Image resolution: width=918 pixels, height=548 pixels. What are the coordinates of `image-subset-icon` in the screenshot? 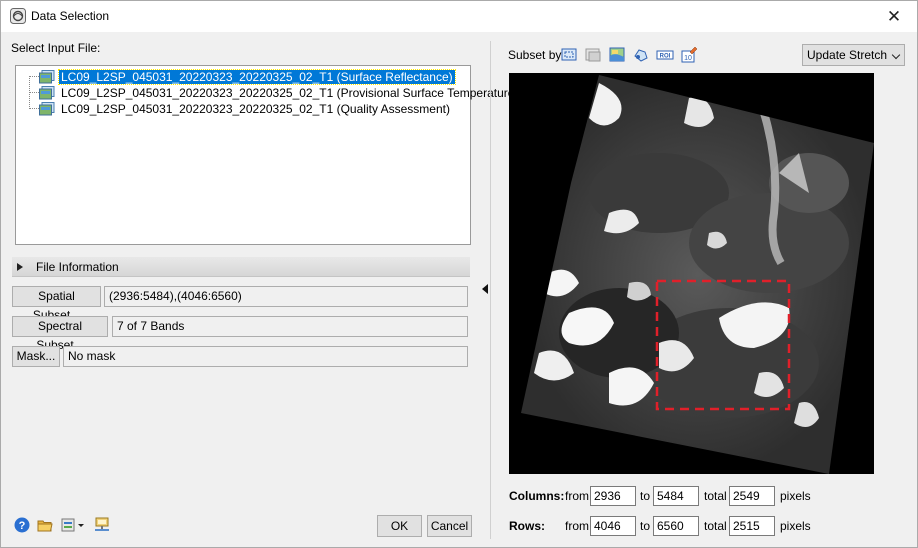 It's located at (569, 55).